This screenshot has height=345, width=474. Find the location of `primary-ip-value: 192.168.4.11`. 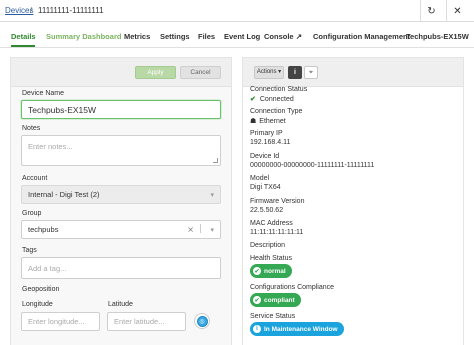

primary-ip-value: 192.168.4.11 is located at coordinates (270, 142).